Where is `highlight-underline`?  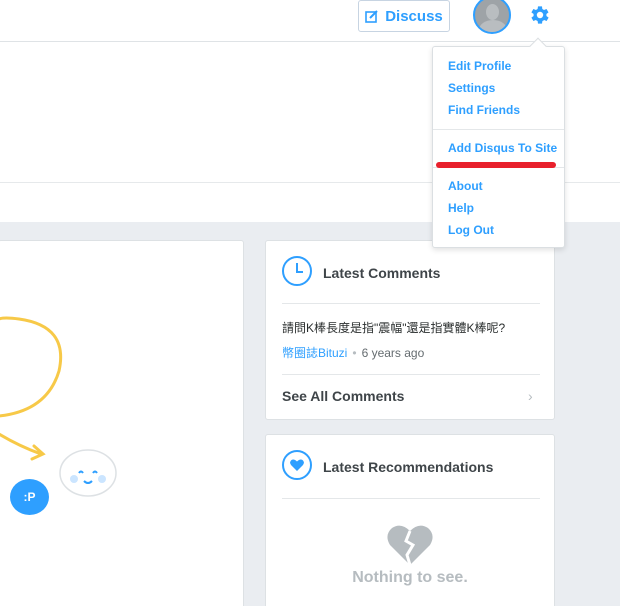
highlight-underline is located at coordinates (496, 165).